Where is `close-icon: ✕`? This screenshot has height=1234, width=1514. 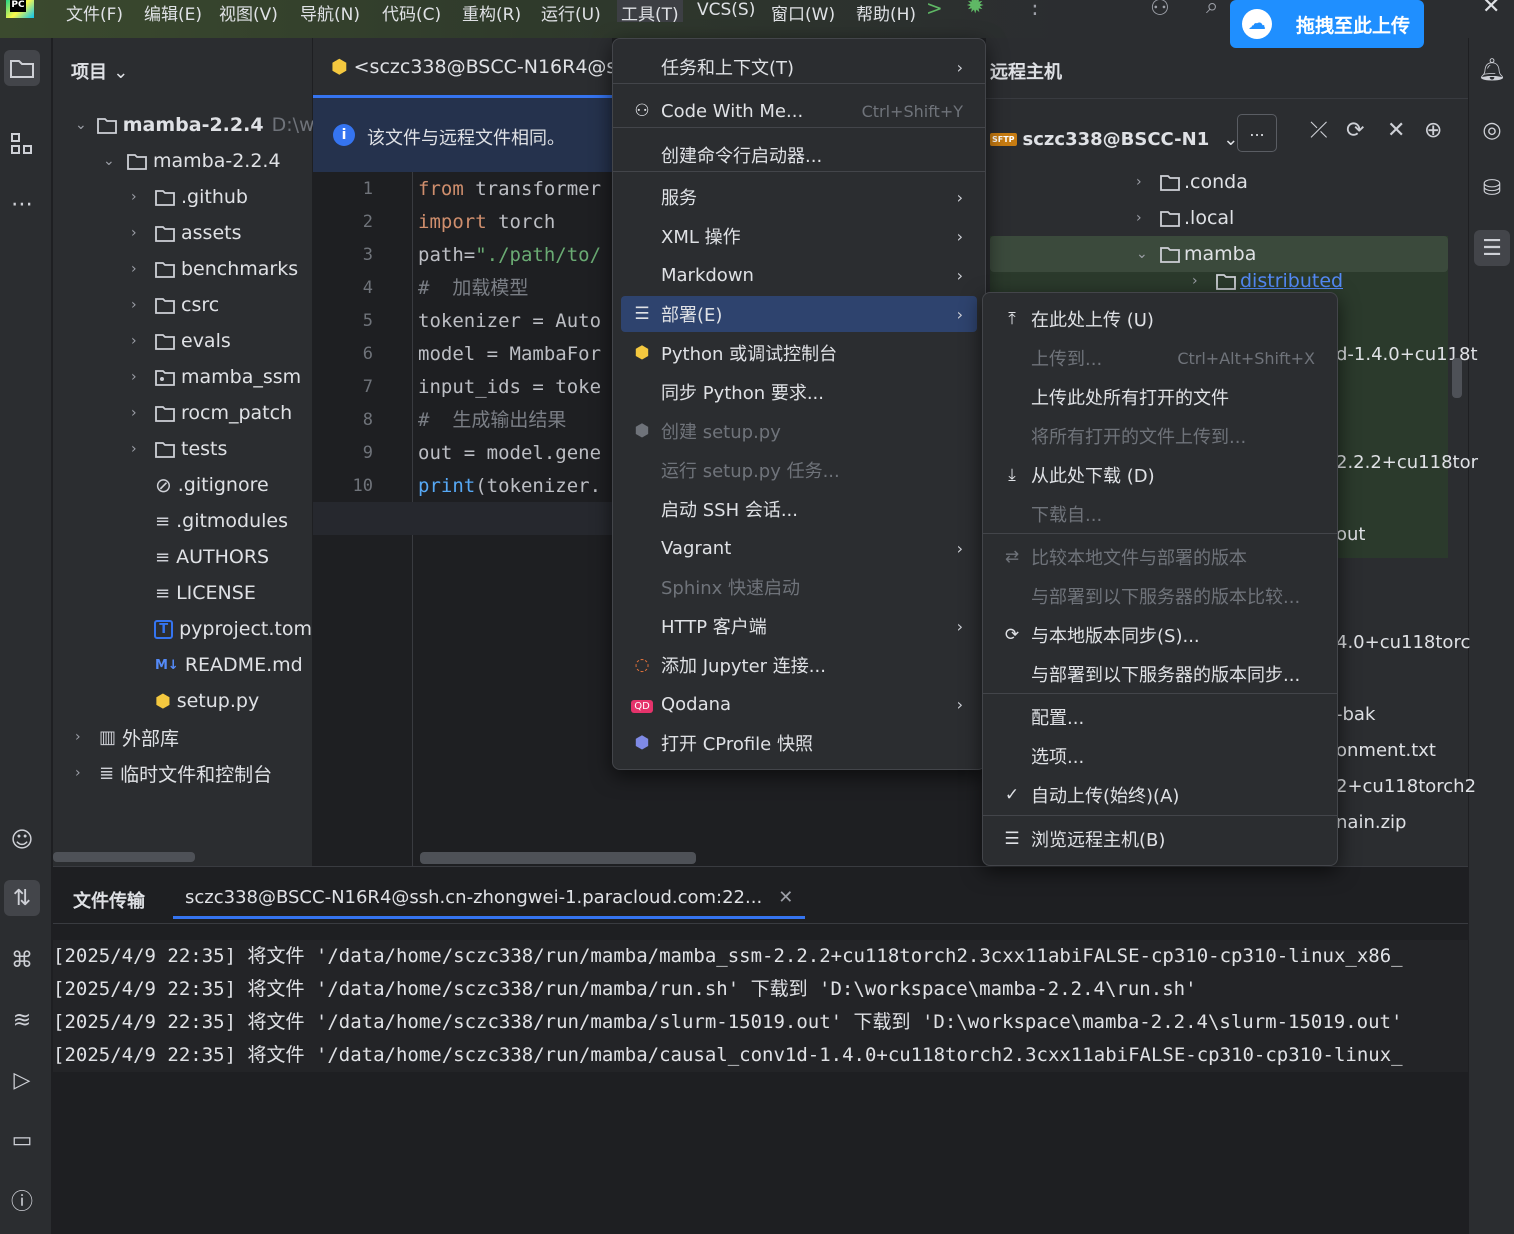
close-icon: ✕ is located at coordinates (1396, 130).